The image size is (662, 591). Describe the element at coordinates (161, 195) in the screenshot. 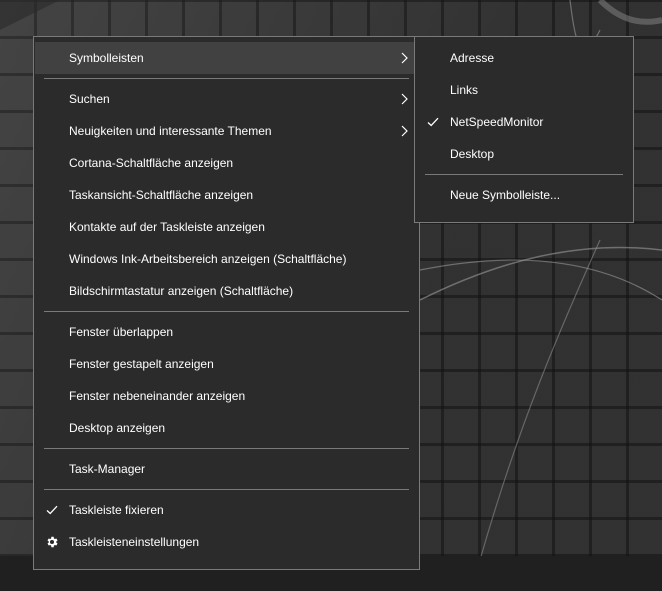

I see `menu-item-label: Taskansicht-Schaltfläche anzeigen` at that location.